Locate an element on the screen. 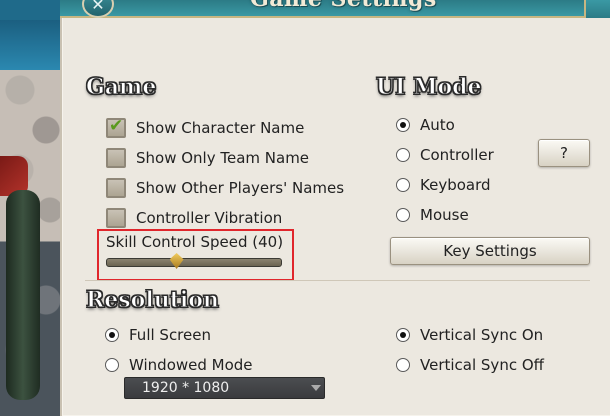  ui-mode-controller: Controller is located at coordinates (445, 155).